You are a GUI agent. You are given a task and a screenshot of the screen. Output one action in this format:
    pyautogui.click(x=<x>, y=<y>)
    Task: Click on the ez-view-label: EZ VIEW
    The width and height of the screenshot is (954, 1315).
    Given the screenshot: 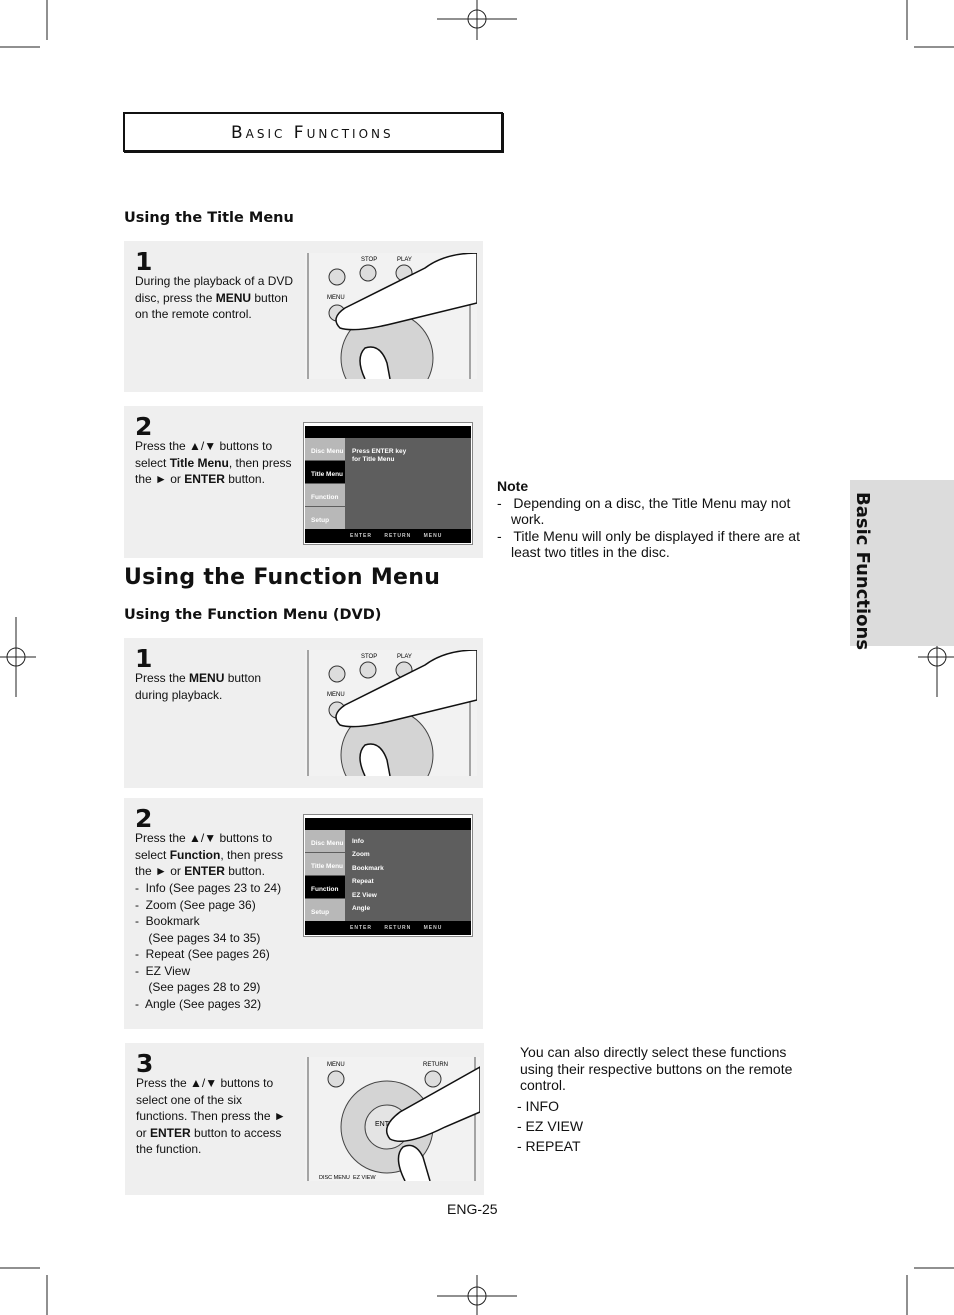 What is the action you would take?
    pyautogui.click(x=364, y=1178)
    